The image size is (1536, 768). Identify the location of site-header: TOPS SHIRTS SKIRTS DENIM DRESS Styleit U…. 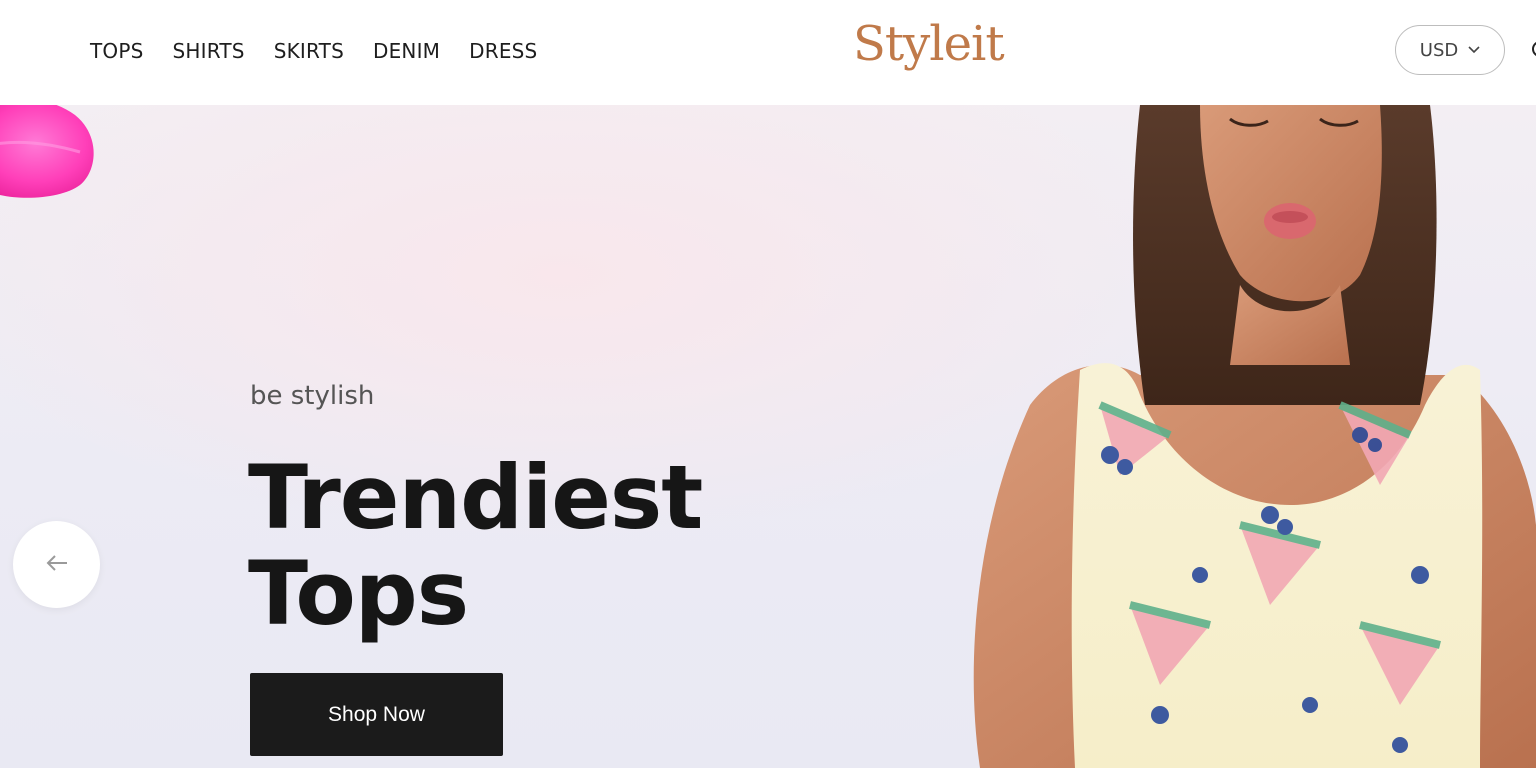
(768, 52).